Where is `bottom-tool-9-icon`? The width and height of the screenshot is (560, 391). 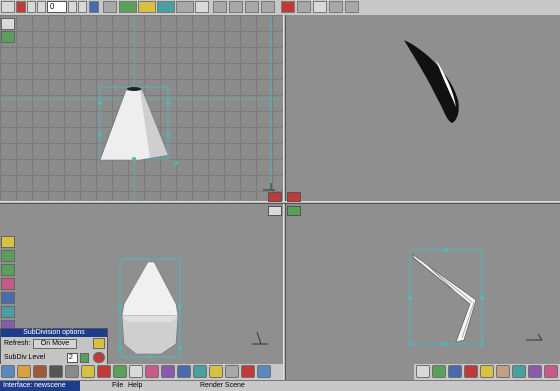 bottom-tool-9-icon is located at coordinates (136, 371).